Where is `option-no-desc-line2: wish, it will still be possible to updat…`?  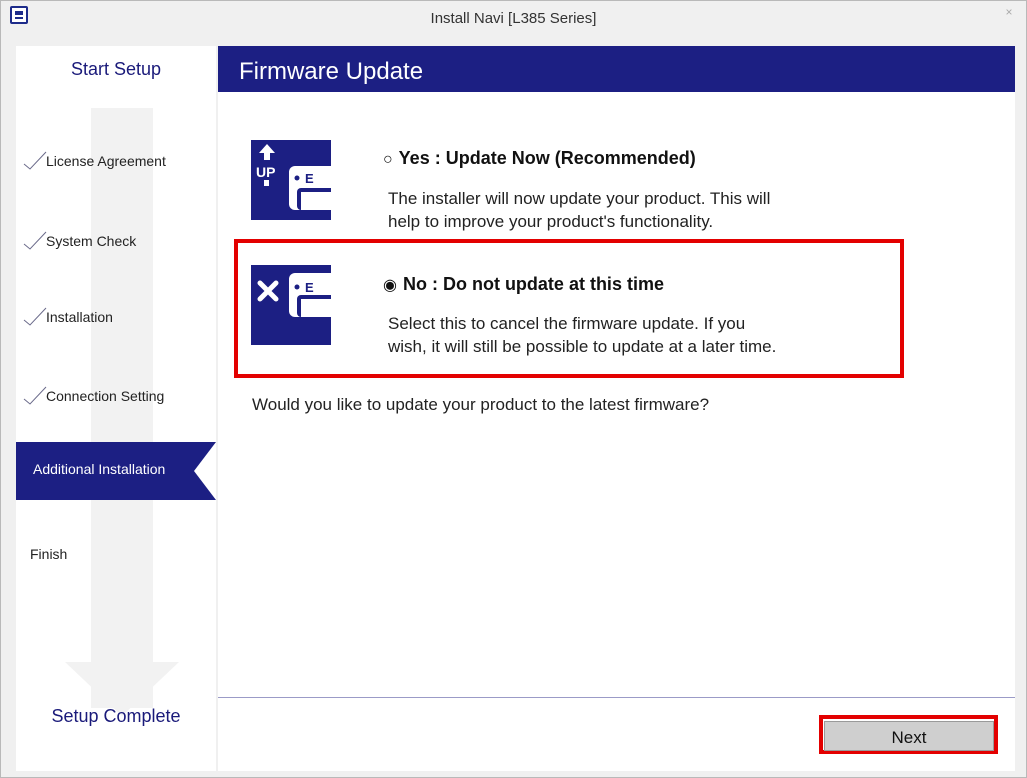
option-no-desc-line2: wish, it will still be possible to updat… is located at coordinates (582, 346).